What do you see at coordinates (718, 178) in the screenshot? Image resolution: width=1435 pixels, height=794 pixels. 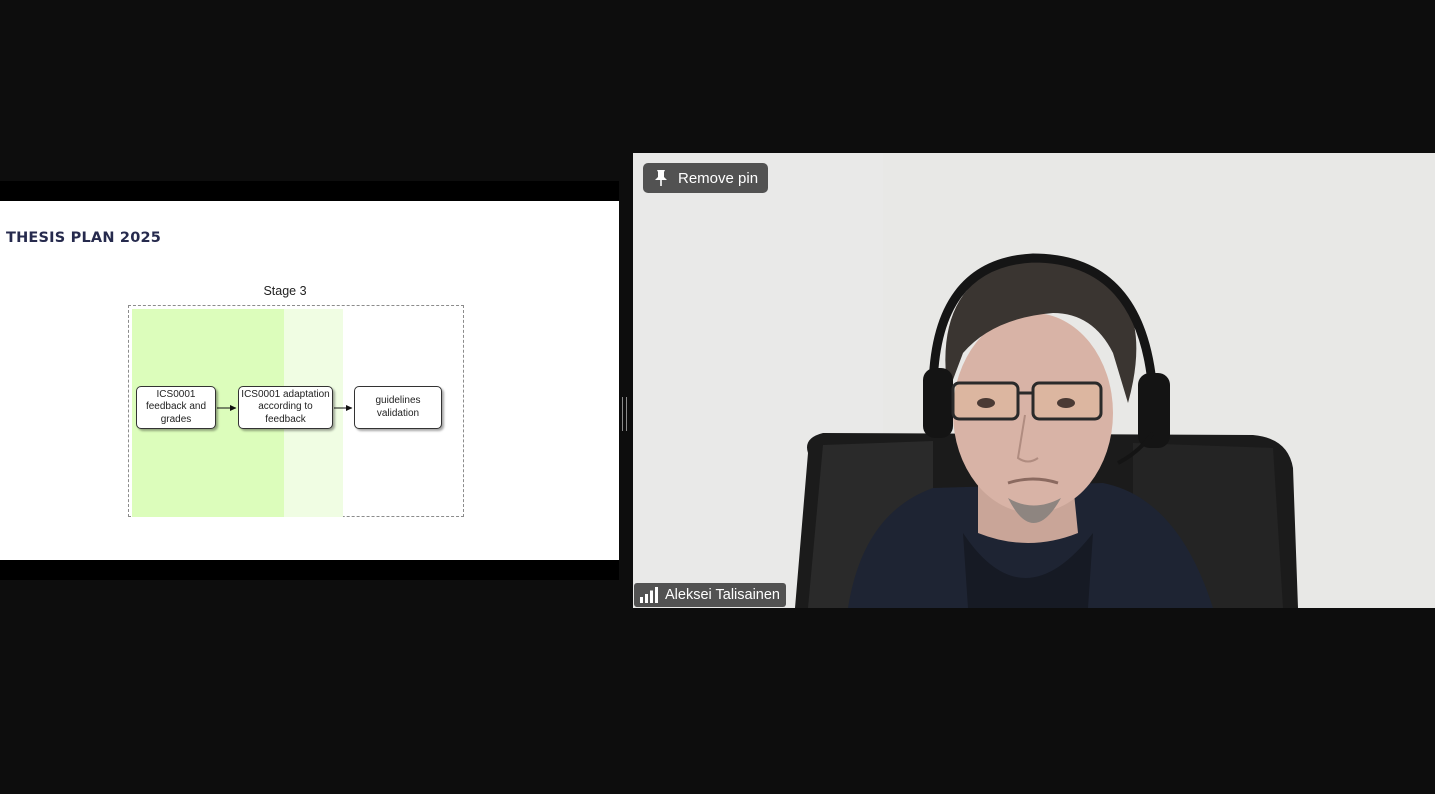 I see `remove-pin-label: Remove pin` at bounding box center [718, 178].